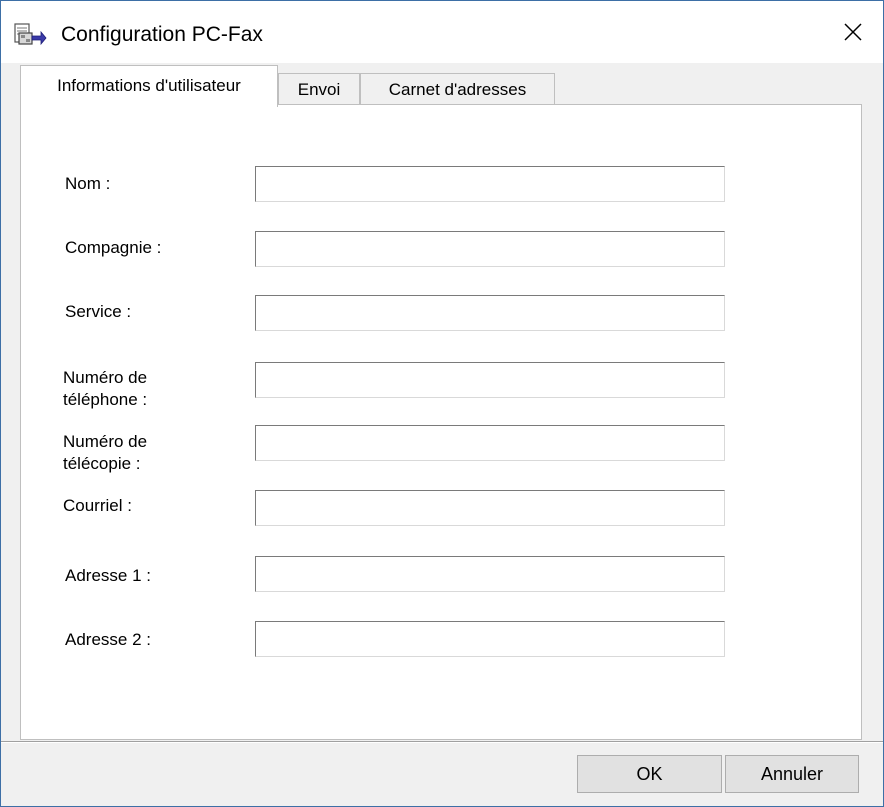  I want to click on close-icon, so click(853, 32).